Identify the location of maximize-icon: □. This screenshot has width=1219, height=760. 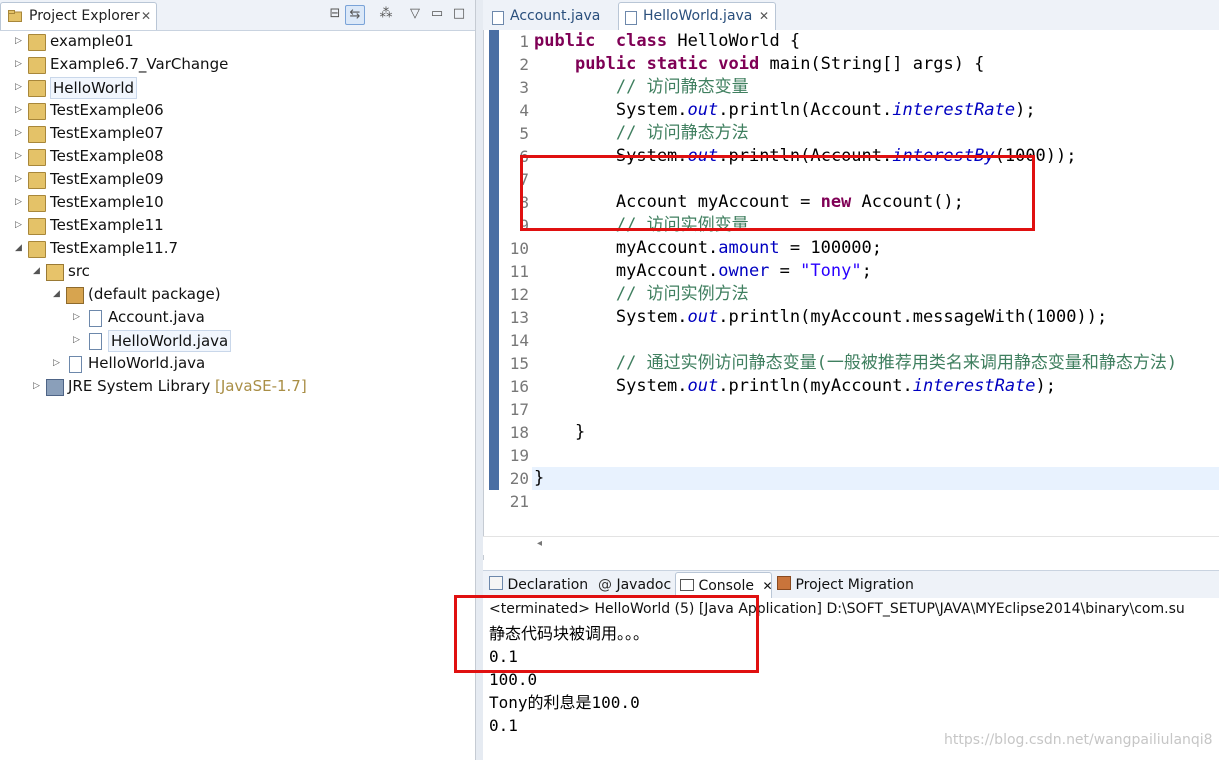
(459, 14).